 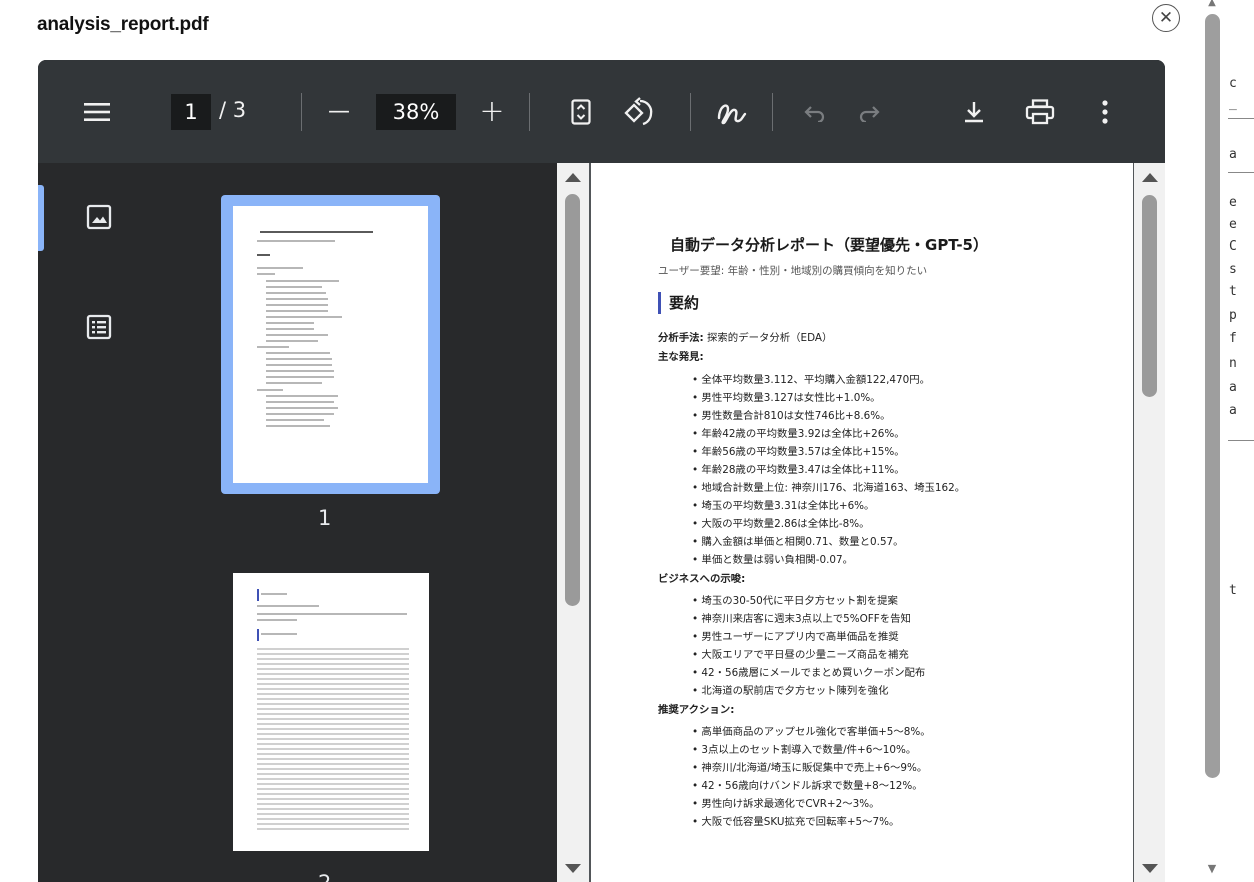 I want to click on zoom-out-button: —, so click(x=339, y=111).